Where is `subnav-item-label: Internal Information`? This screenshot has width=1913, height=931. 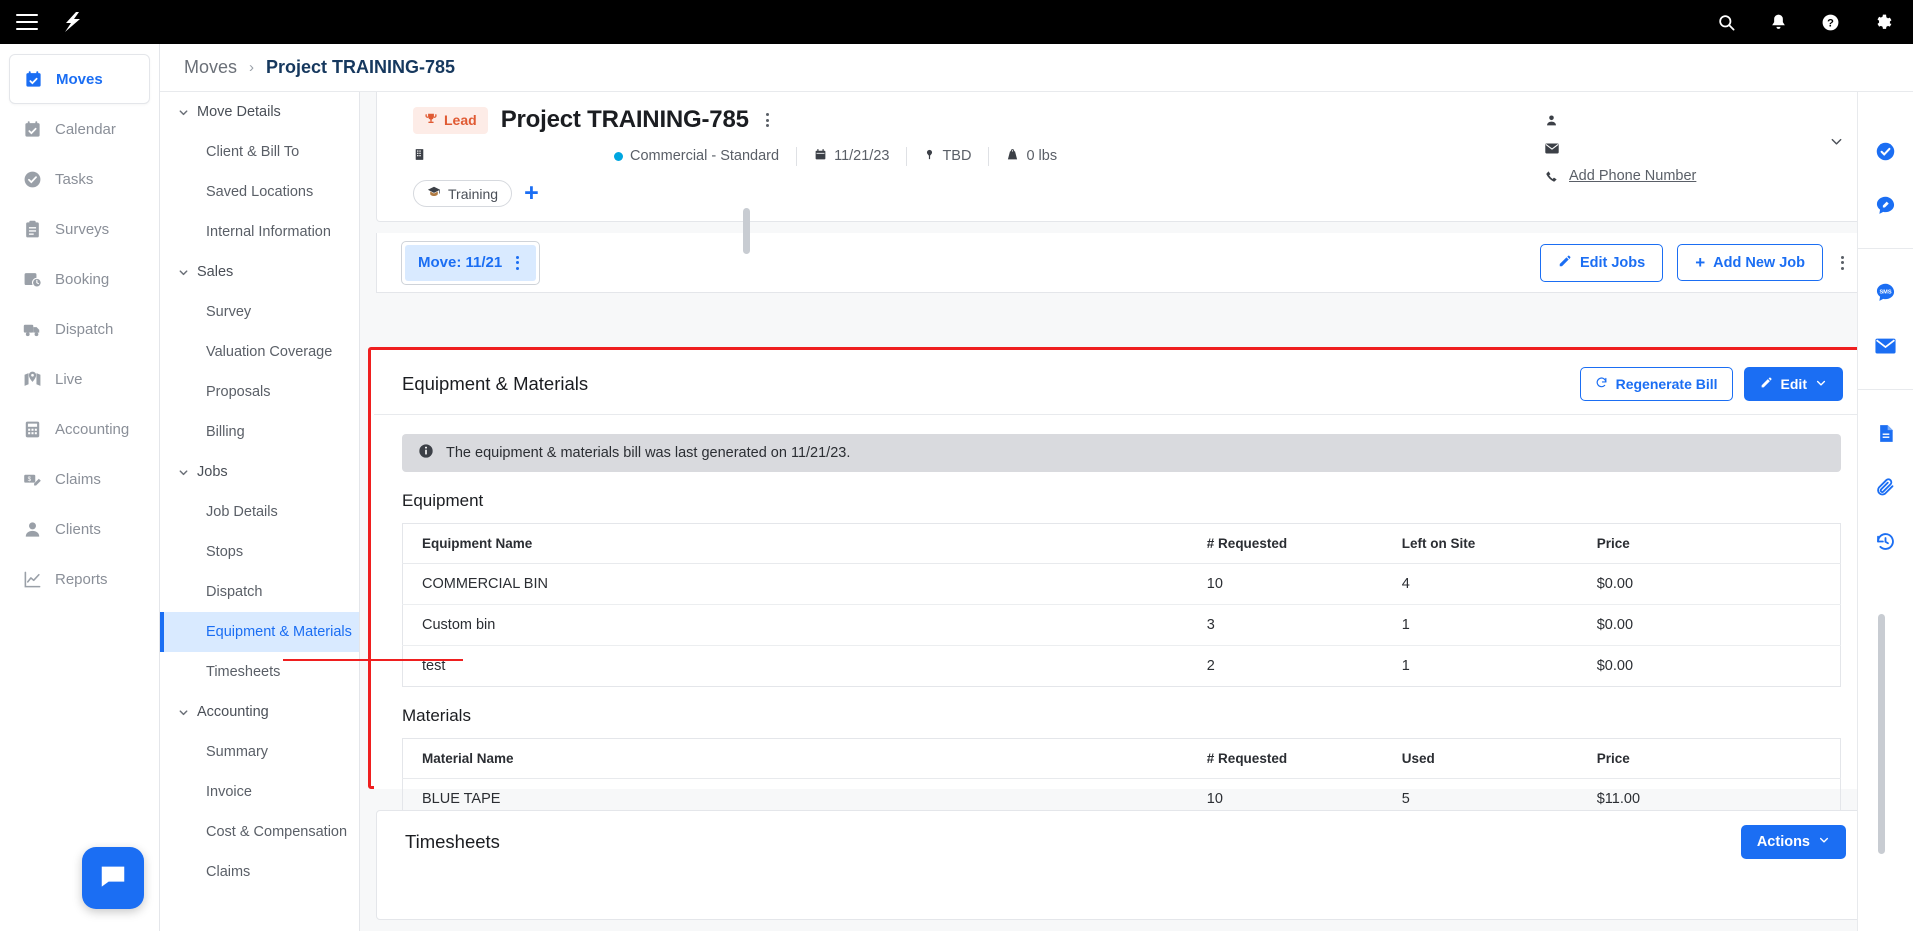
subnav-item-label: Internal Information is located at coordinates (268, 232).